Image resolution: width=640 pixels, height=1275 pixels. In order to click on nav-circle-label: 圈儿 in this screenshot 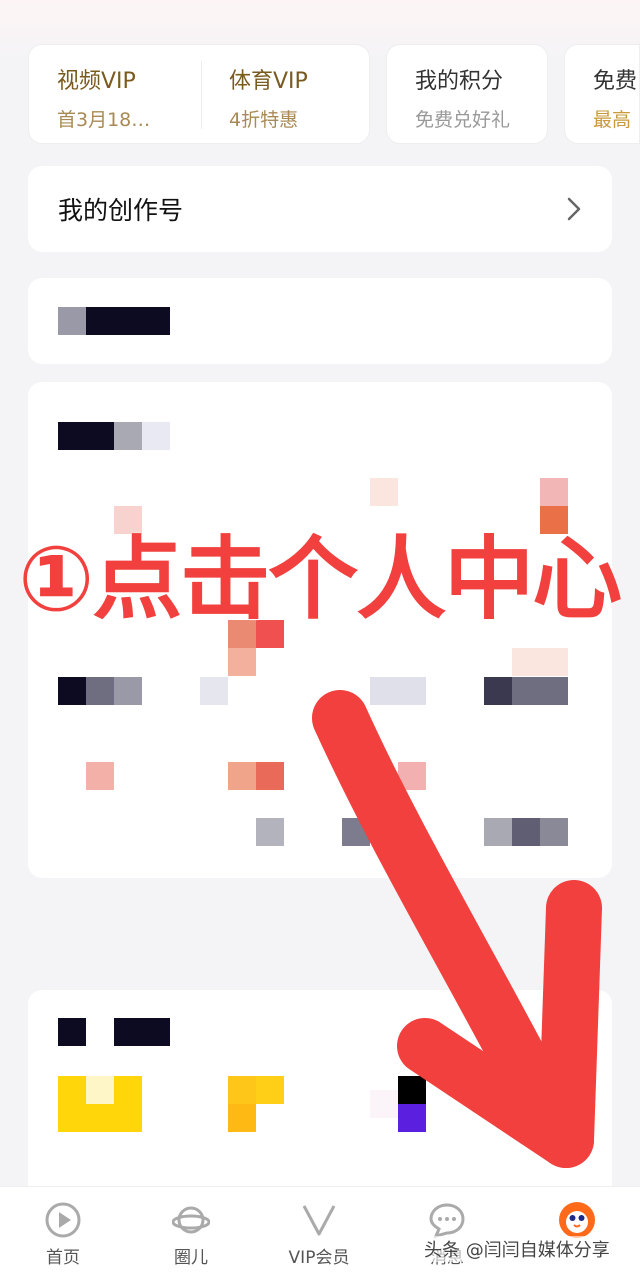, I will do `click(191, 1258)`.